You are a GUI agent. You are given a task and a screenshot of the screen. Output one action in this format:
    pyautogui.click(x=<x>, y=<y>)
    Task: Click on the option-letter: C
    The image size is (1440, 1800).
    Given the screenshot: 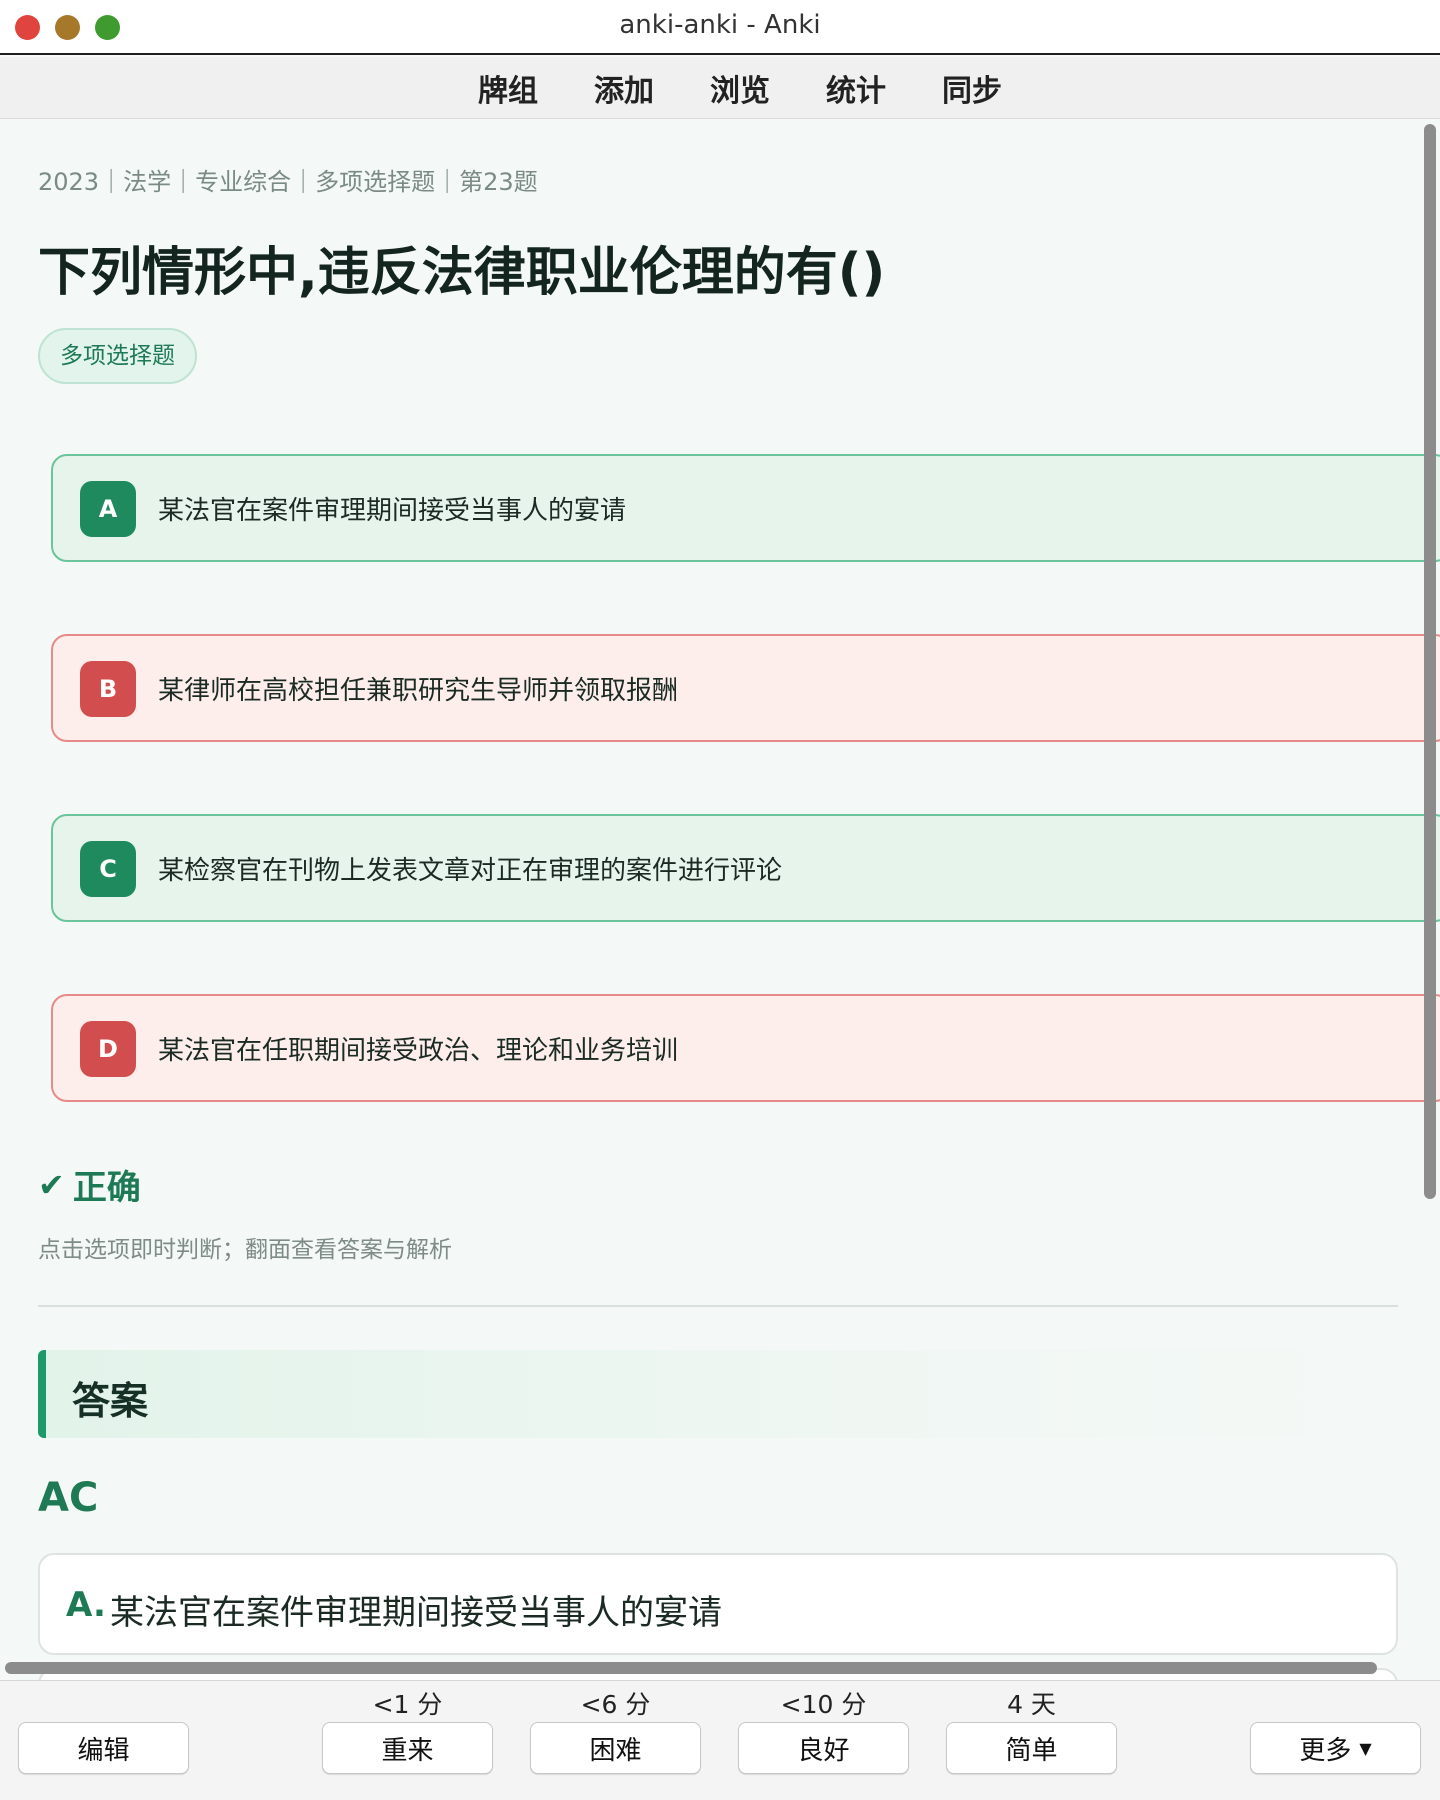 What is the action you would take?
    pyautogui.click(x=108, y=869)
    